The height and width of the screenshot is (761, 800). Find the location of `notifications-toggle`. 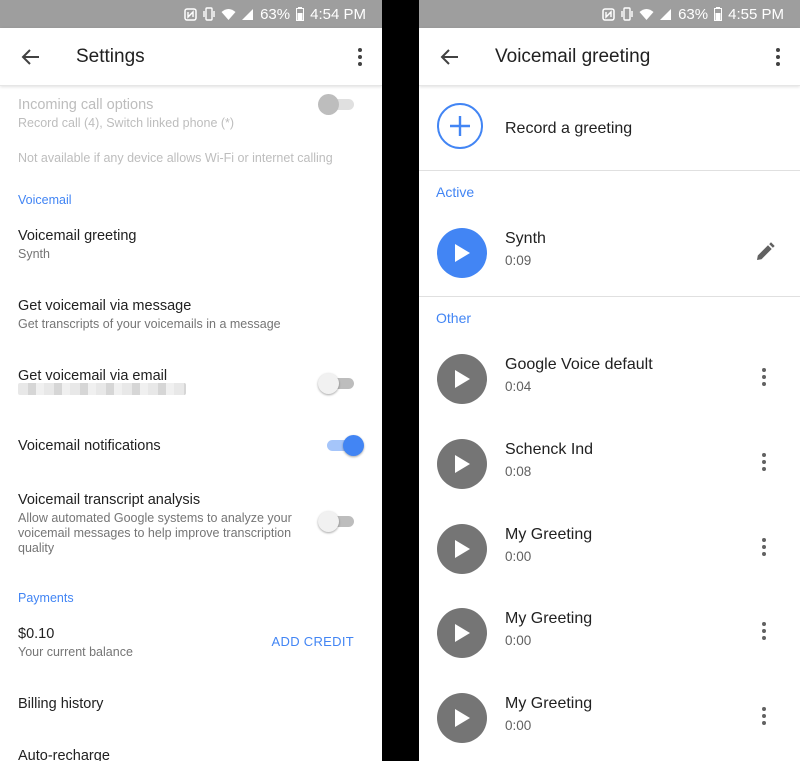

notifications-toggle is located at coordinates (344, 445).